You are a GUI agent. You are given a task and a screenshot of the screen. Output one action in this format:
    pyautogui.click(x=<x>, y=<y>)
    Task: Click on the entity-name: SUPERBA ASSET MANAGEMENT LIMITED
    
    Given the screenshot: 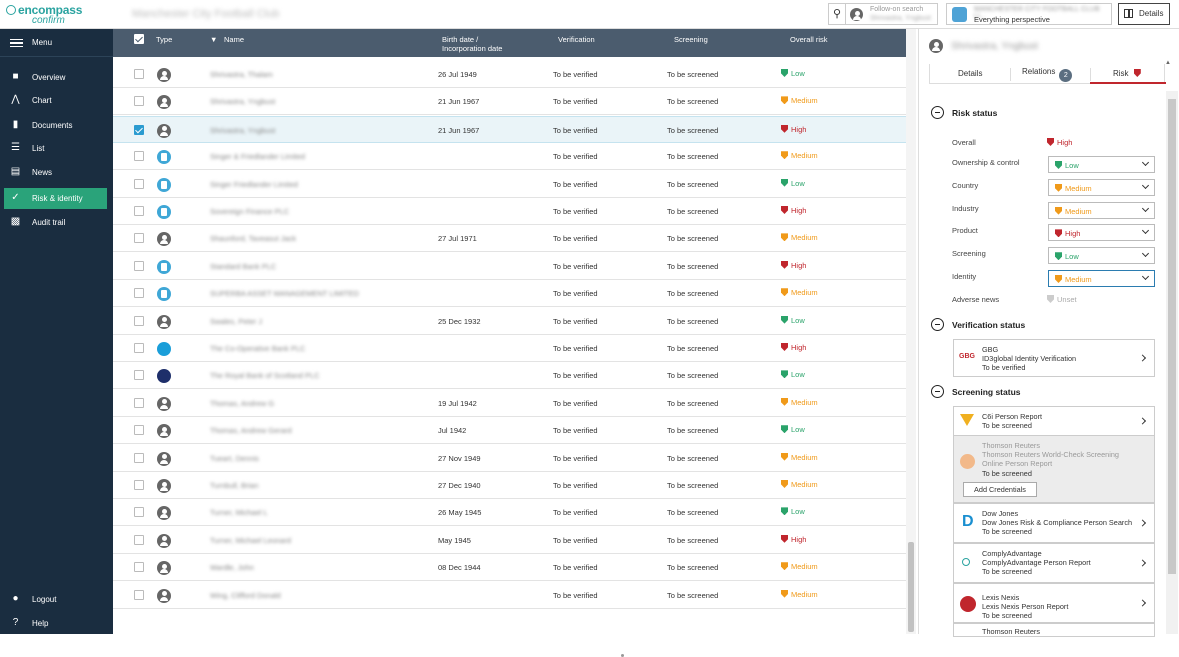 What is the action you would take?
    pyautogui.click(x=284, y=293)
    